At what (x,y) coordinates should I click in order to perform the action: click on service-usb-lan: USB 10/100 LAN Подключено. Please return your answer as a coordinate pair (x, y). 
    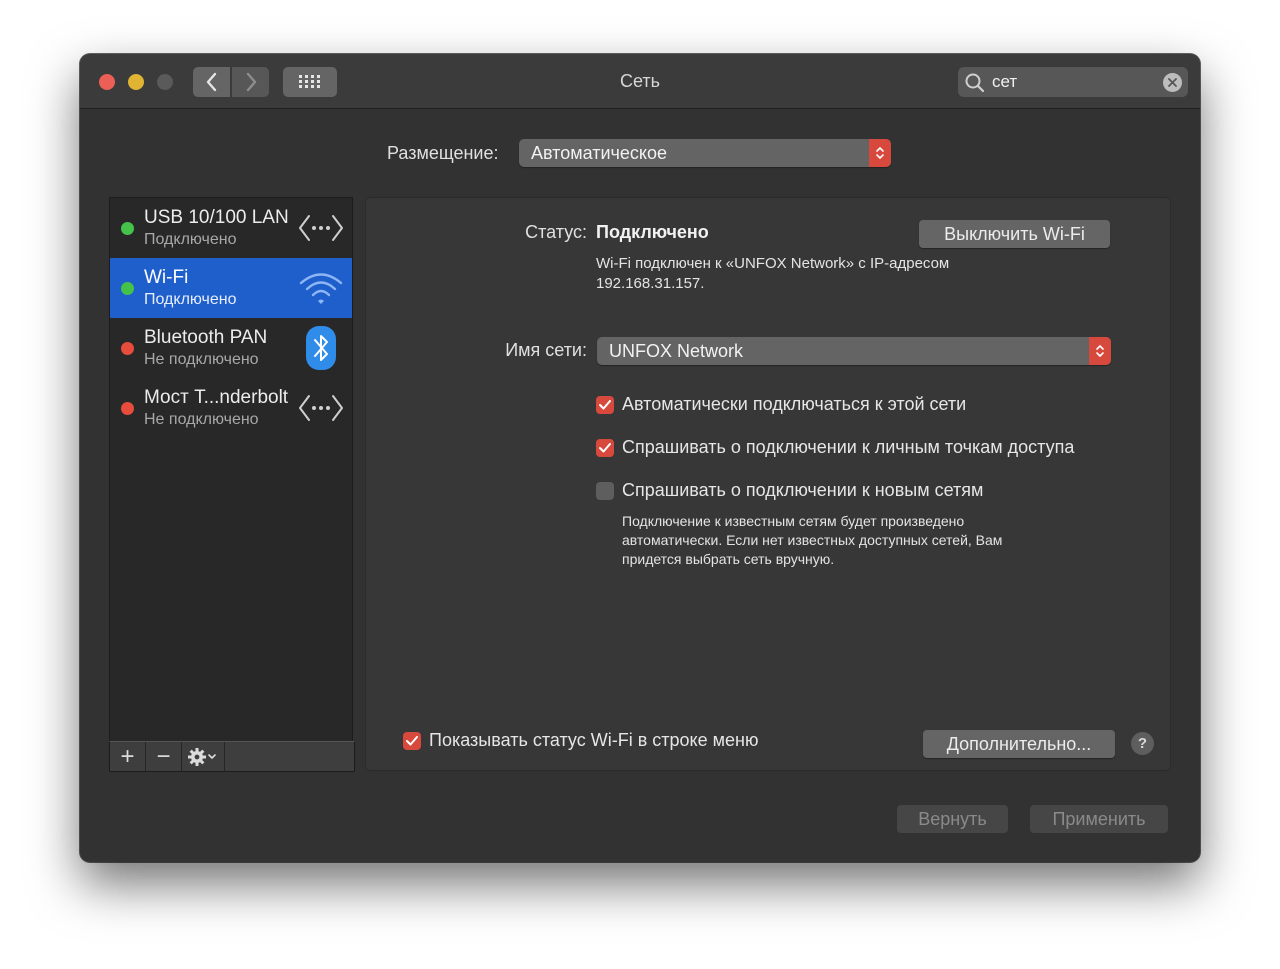
    Looking at the image, I should click on (231, 228).